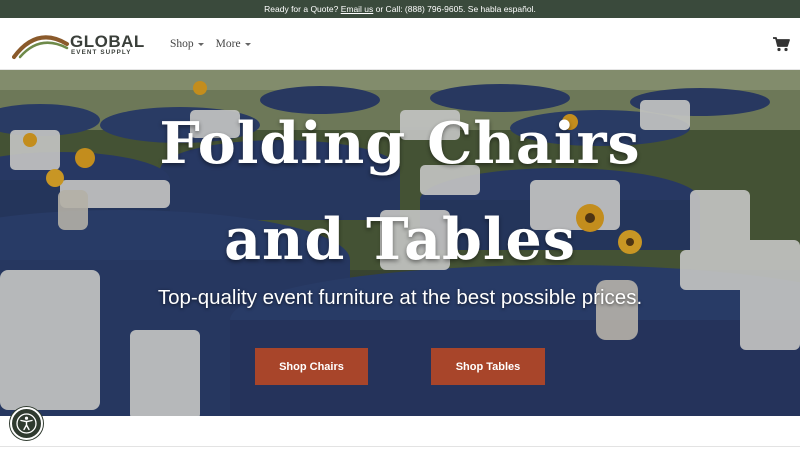 Image resolution: width=800 pixels, height=450 pixels. I want to click on email-us-link: Email us, so click(357, 9).